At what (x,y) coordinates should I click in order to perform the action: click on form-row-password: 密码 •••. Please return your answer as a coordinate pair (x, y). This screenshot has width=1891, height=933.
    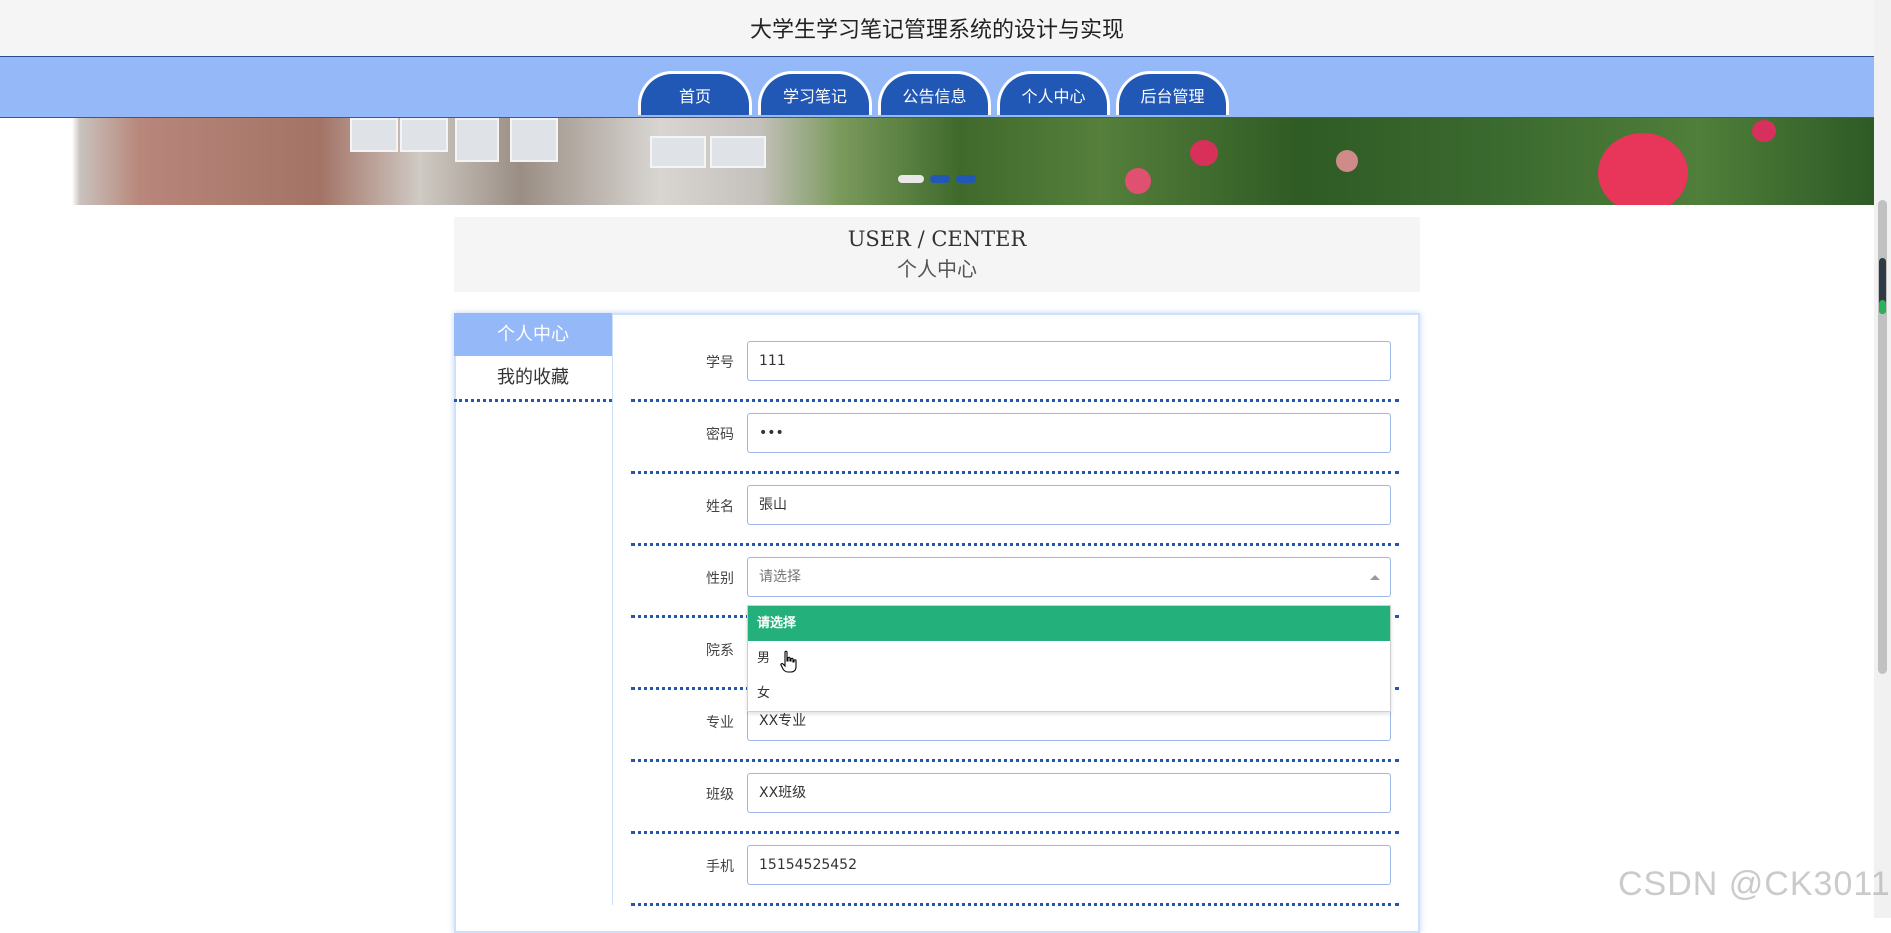
    Looking at the image, I should click on (1015, 438).